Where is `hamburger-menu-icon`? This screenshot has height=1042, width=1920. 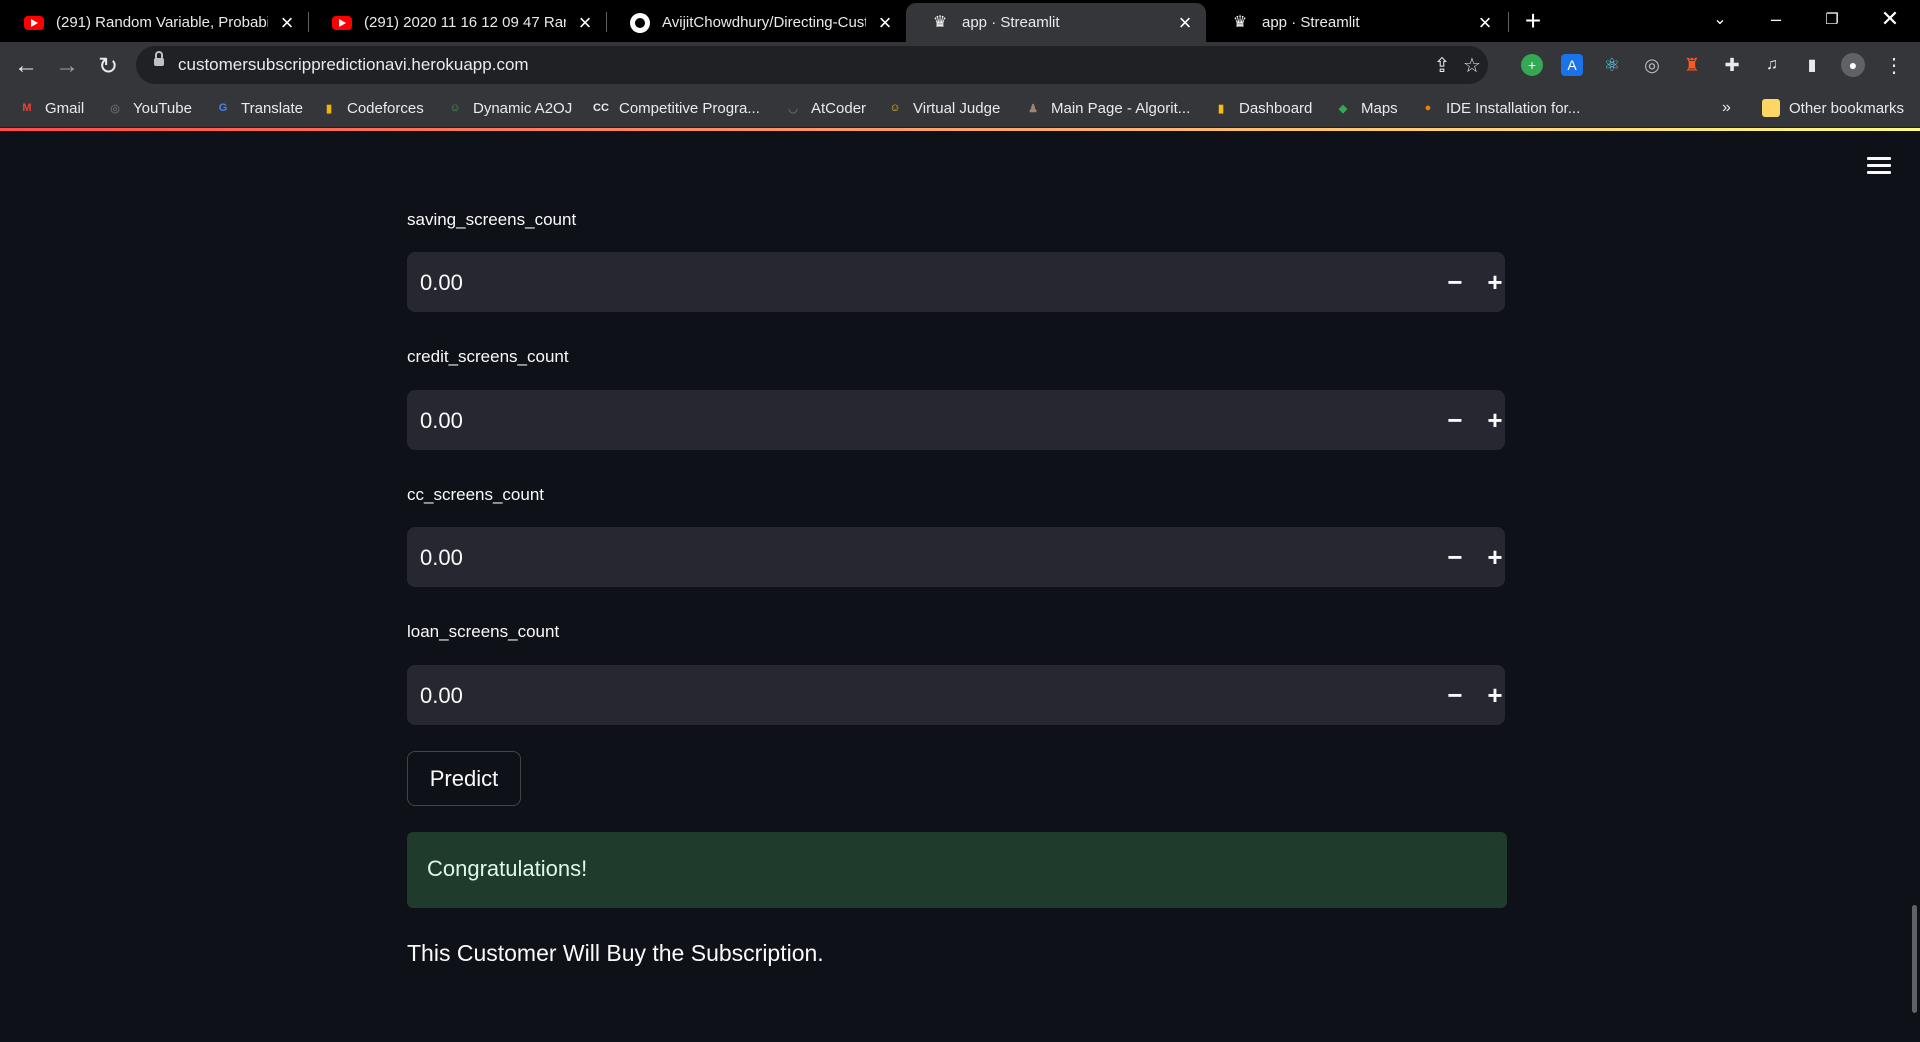 hamburger-menu-icon is located at coordinates (1879, 166).